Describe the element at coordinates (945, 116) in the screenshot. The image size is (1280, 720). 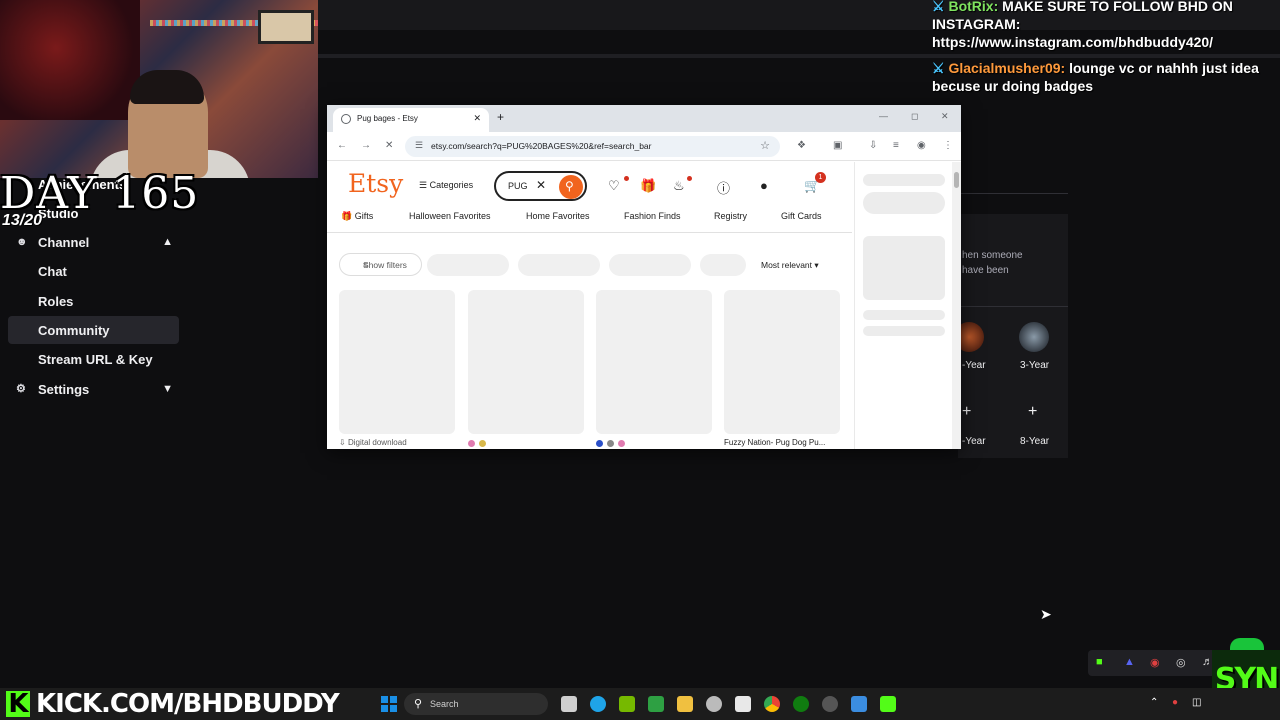
I see `close-window-button: ✕` at that location.